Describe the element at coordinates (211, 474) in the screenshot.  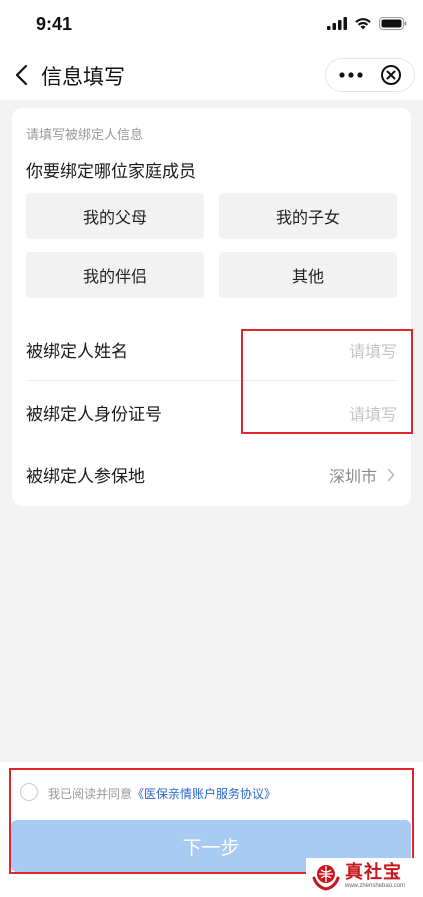
I see `insured-location-row: 被绑定人参保地 深圳市` at that location.